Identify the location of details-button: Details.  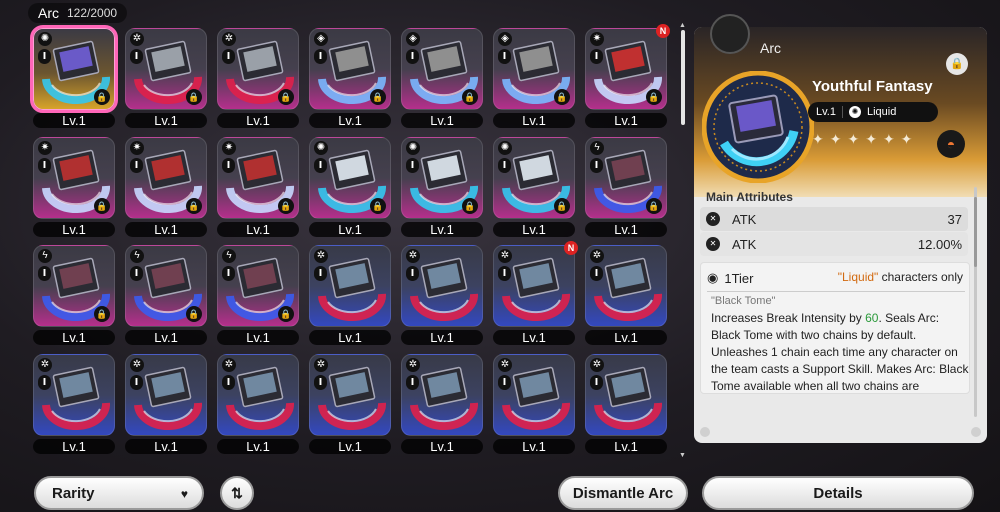
(838, 493).